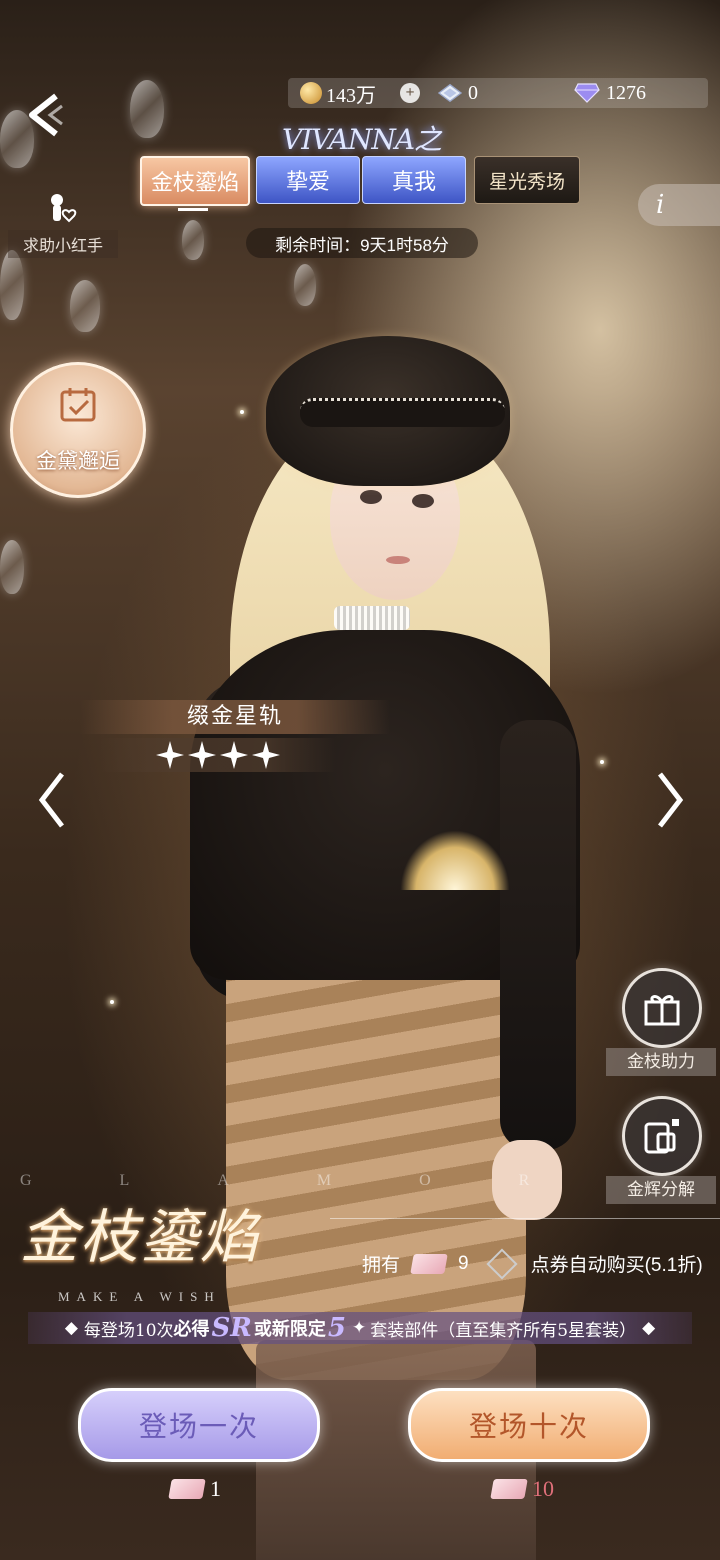 Image resolution: width=720 pixels, height=1560 pixels. Describe the element at coordinates (450, 93) in the screenshot. I see `diamond-icon` at that location.